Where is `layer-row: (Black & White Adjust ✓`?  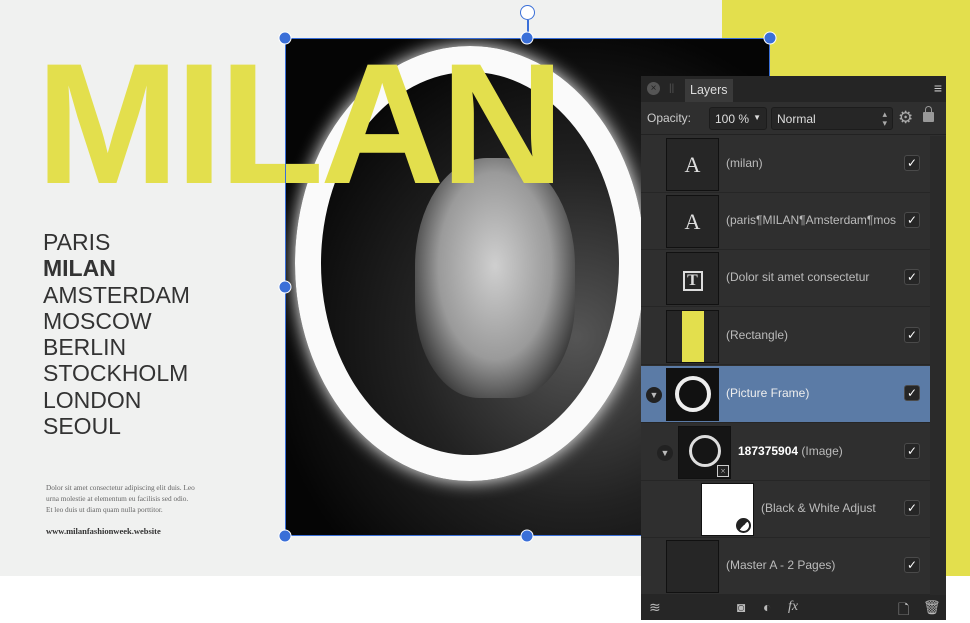
layer-row: (Black & White Adjust ✓ is located at coordinates (785, 509).